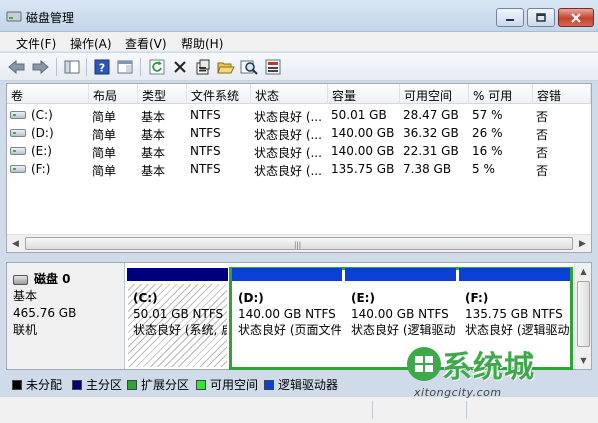  Describe the element at coordinates (45, 313) in the screenshot. I see `disk-size: 465.76 GB` at that location.